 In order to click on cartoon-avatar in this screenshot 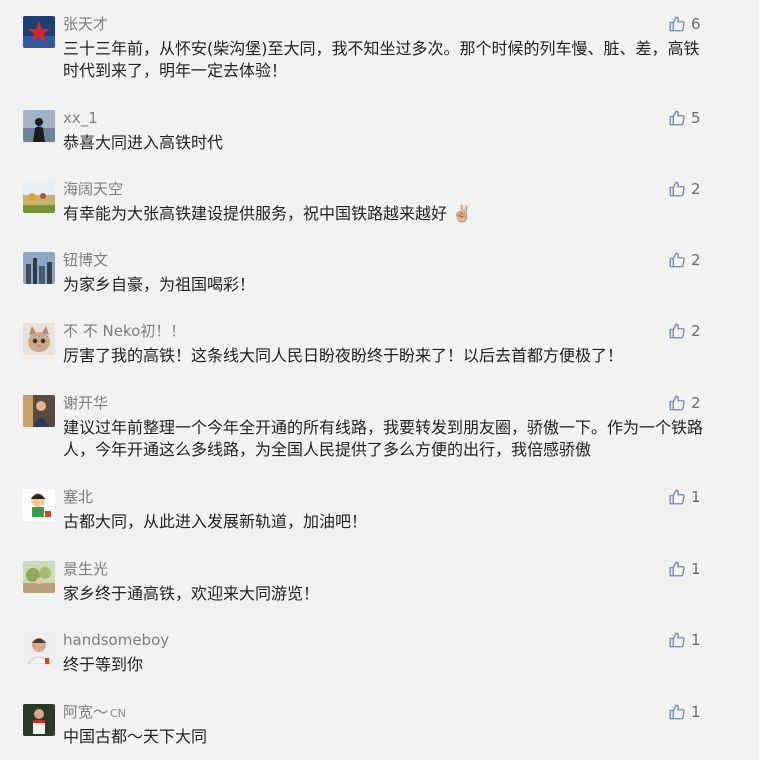, I will do `click(39, 505)`.